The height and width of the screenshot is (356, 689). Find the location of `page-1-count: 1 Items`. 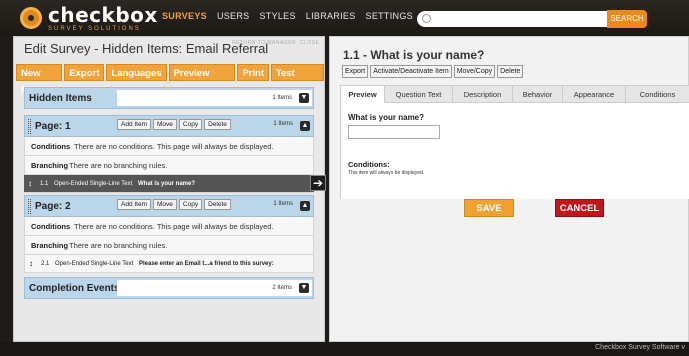

page-1-count: 1 Items is located at coordinates (283, 124).